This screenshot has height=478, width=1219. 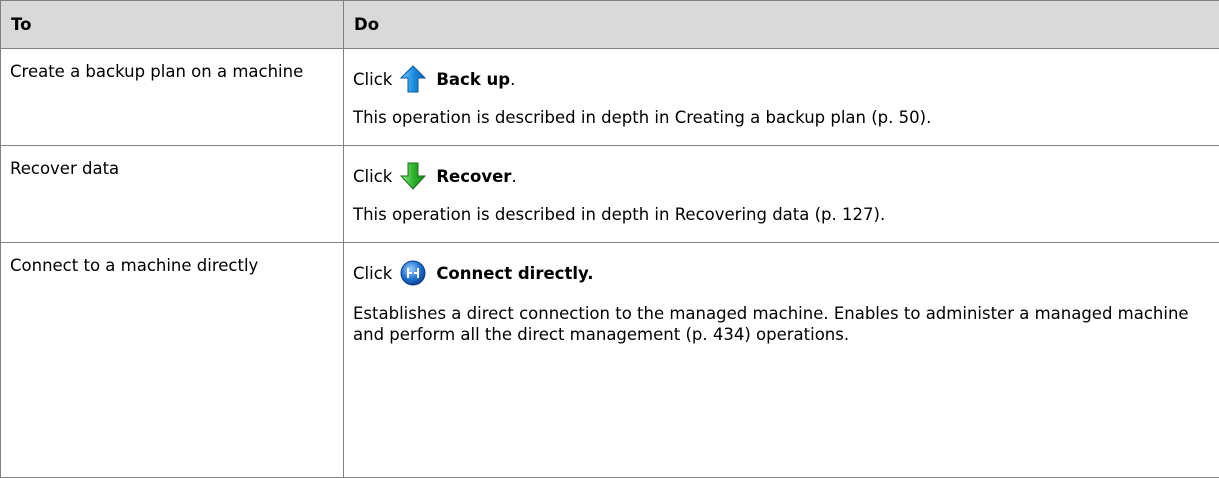 What do you see at coordinates (473, 79) in the screenshot?
I see `back-up-button-label: Back up` at bounding box center [473, 79].